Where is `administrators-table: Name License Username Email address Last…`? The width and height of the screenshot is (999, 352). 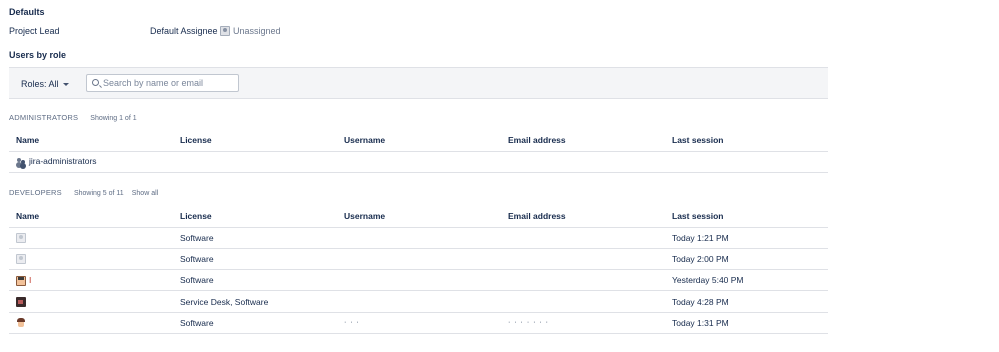
administrators-table: Name License Username Email address Last… is located at coordinates (418, 151).